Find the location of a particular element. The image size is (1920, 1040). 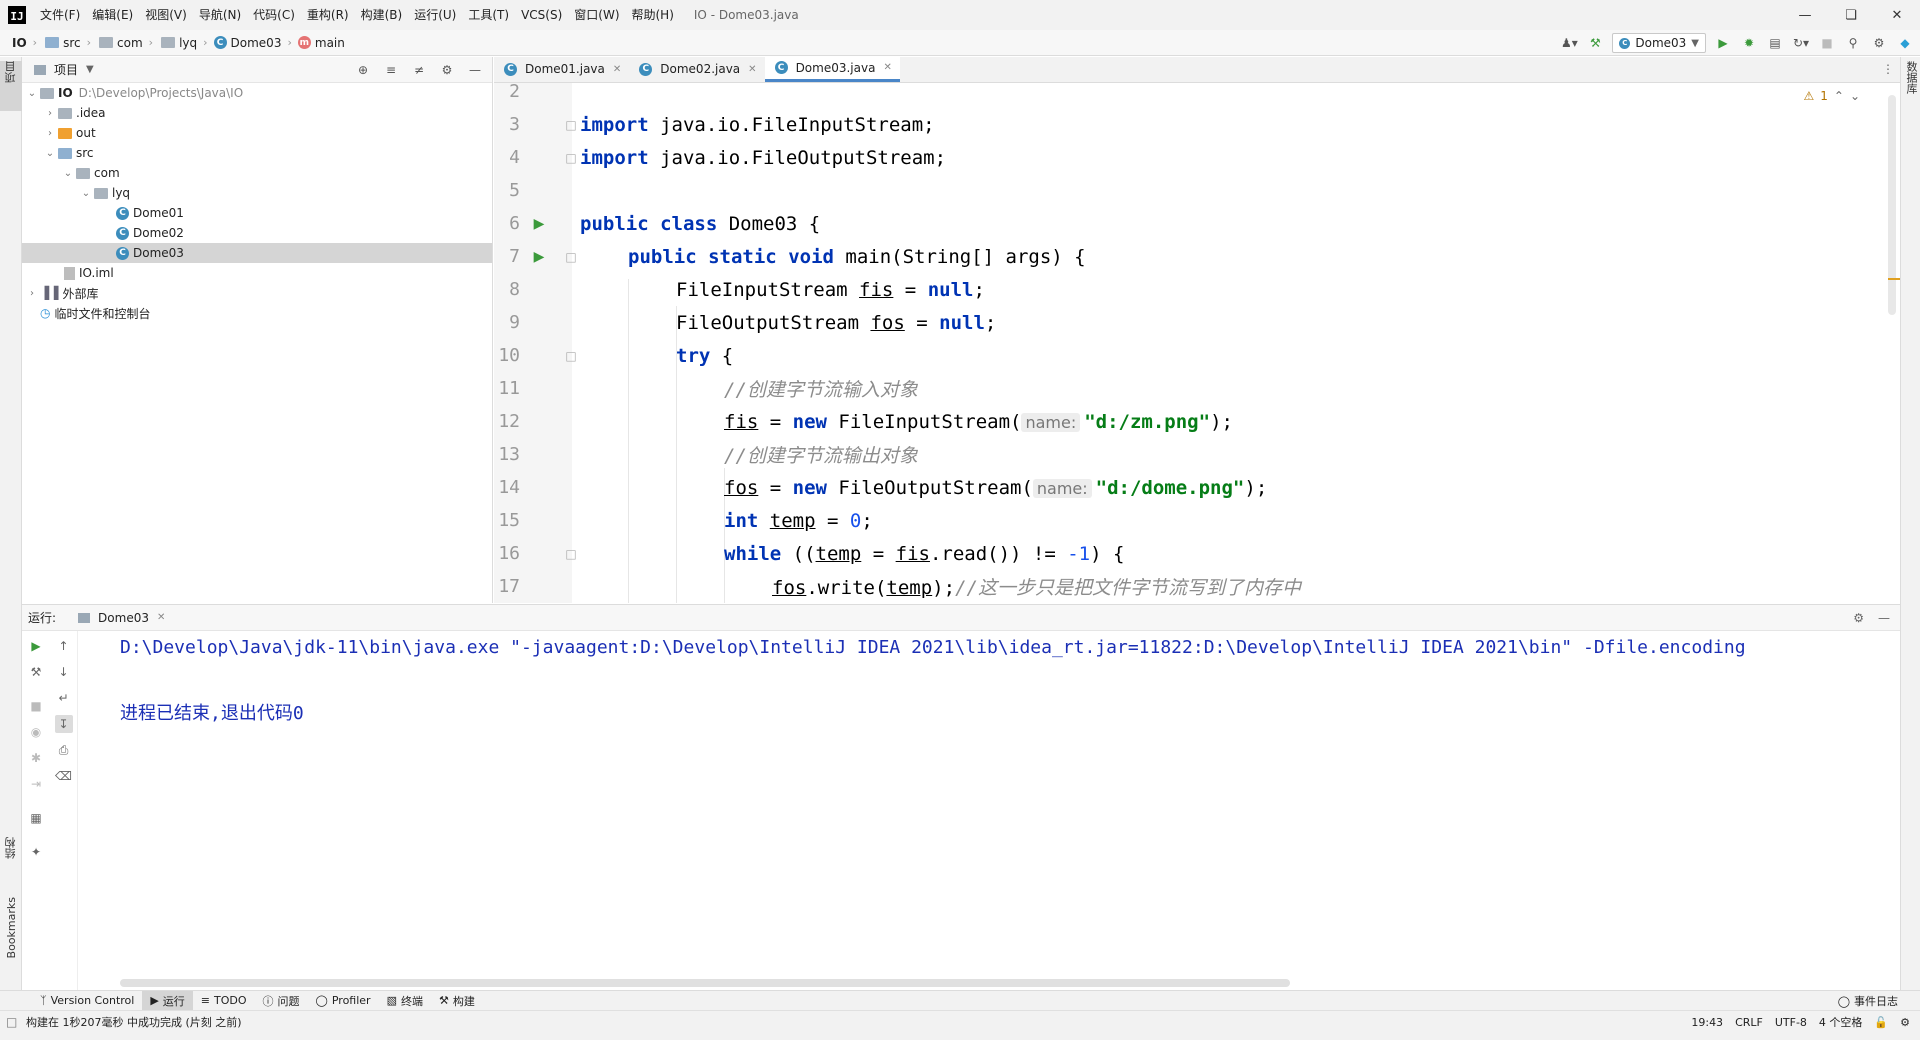

status-message: 构建在 1秒207毫秒 中成功完成 (片刻 之前) is located at coordinates (134, 1022).